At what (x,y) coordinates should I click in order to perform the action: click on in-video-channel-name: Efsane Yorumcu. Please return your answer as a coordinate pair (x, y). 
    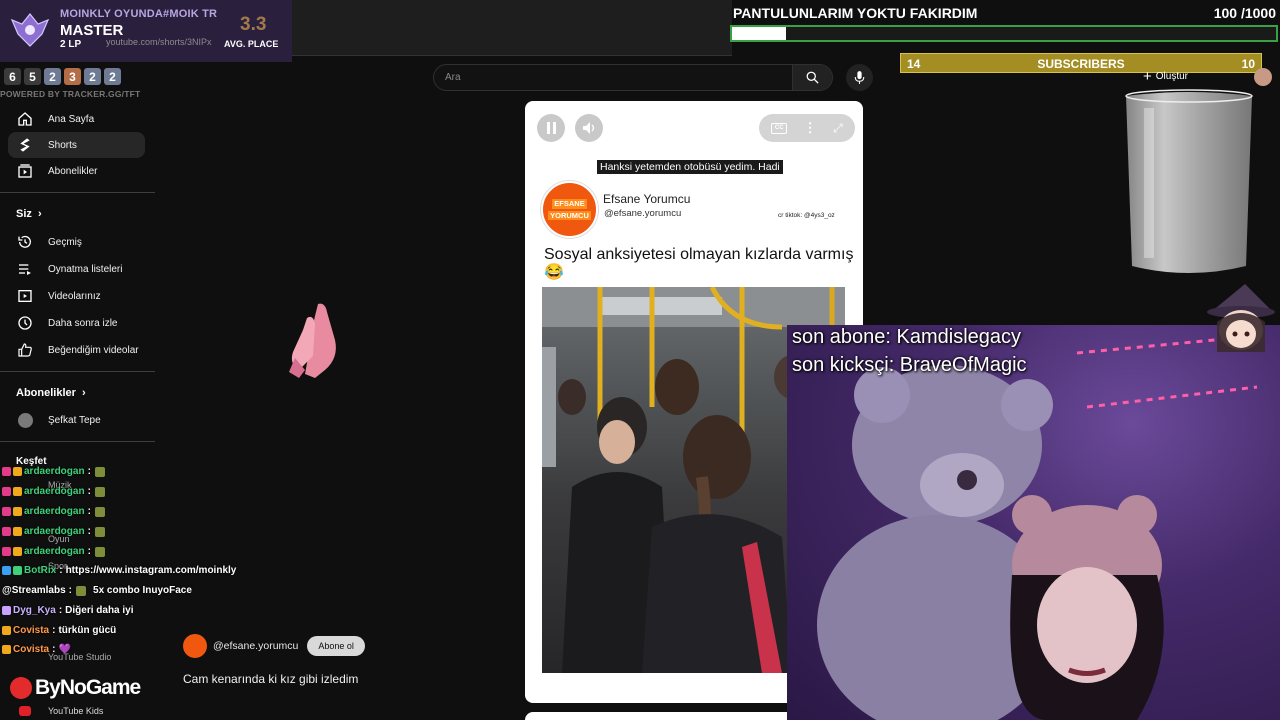
    Looking at the image, I should click on (647, 199).